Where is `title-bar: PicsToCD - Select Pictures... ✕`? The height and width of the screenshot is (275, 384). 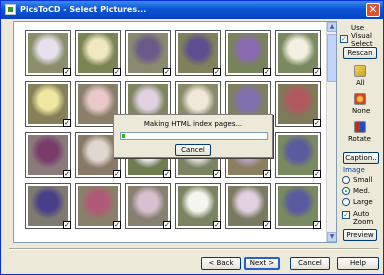
title-bar: PicsToCD - Select Pictures... ✕ is located at coordinates (192, 10).